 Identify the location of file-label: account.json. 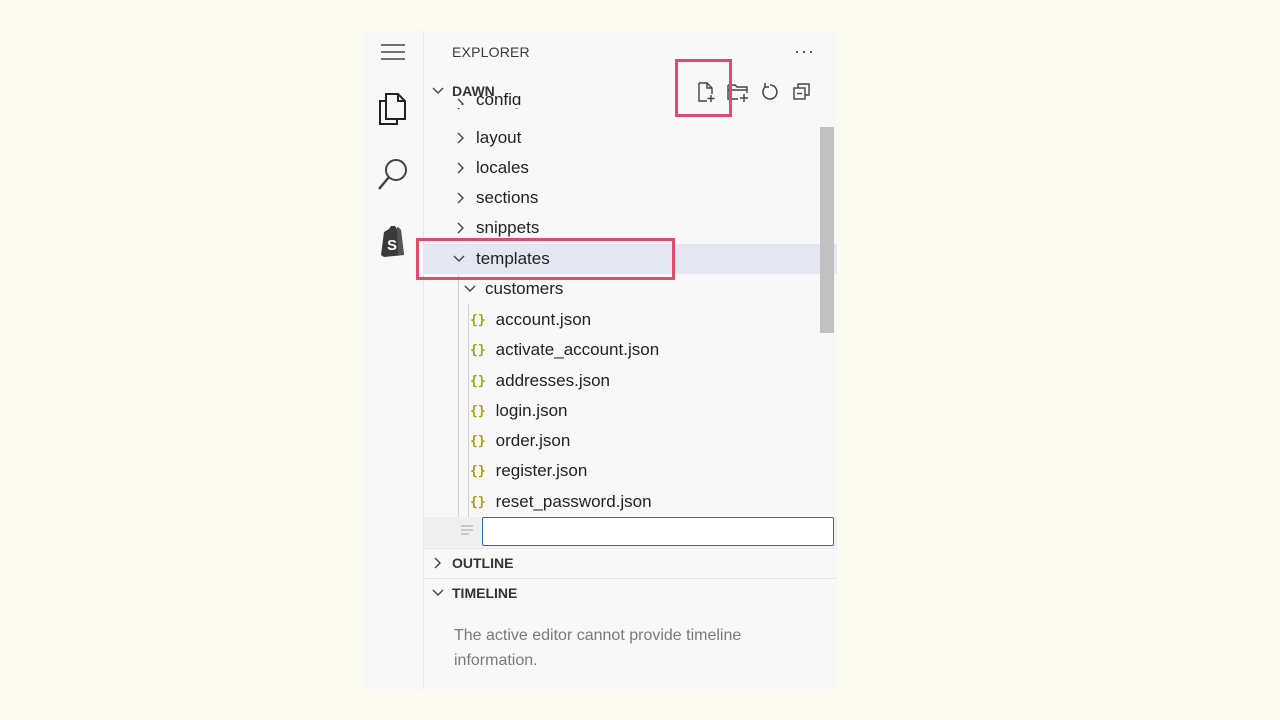
(543, 319).